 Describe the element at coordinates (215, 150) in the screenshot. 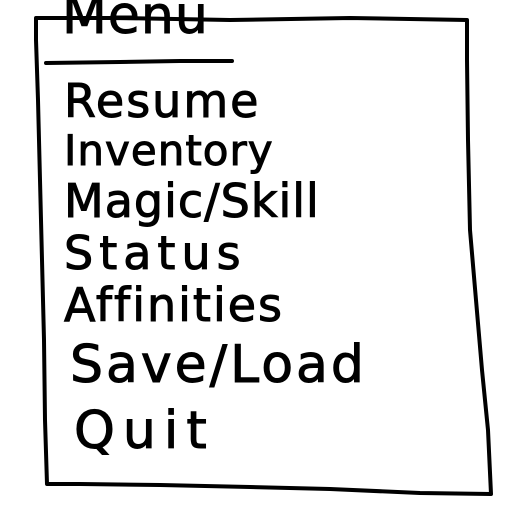

I see `menu-item-inventory: Inventory` at that location.